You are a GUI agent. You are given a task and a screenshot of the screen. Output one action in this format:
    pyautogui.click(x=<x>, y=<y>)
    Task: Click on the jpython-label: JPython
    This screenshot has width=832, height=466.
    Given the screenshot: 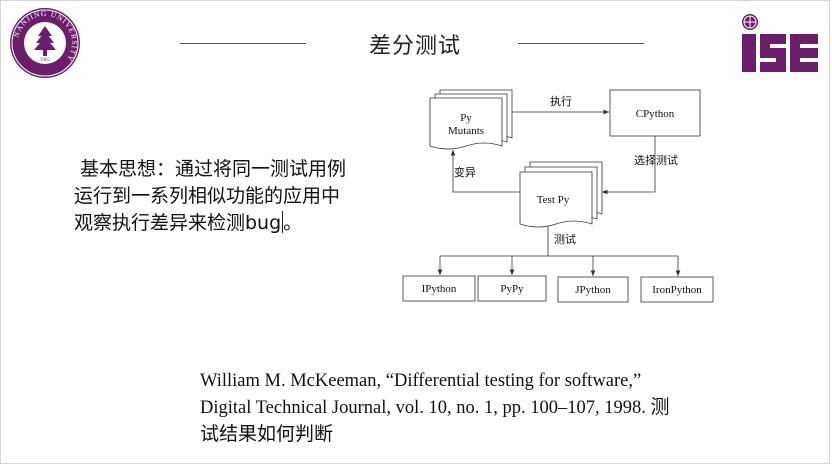 What is the action you would take?
    pyautogui.click(x=593, y=290)
    